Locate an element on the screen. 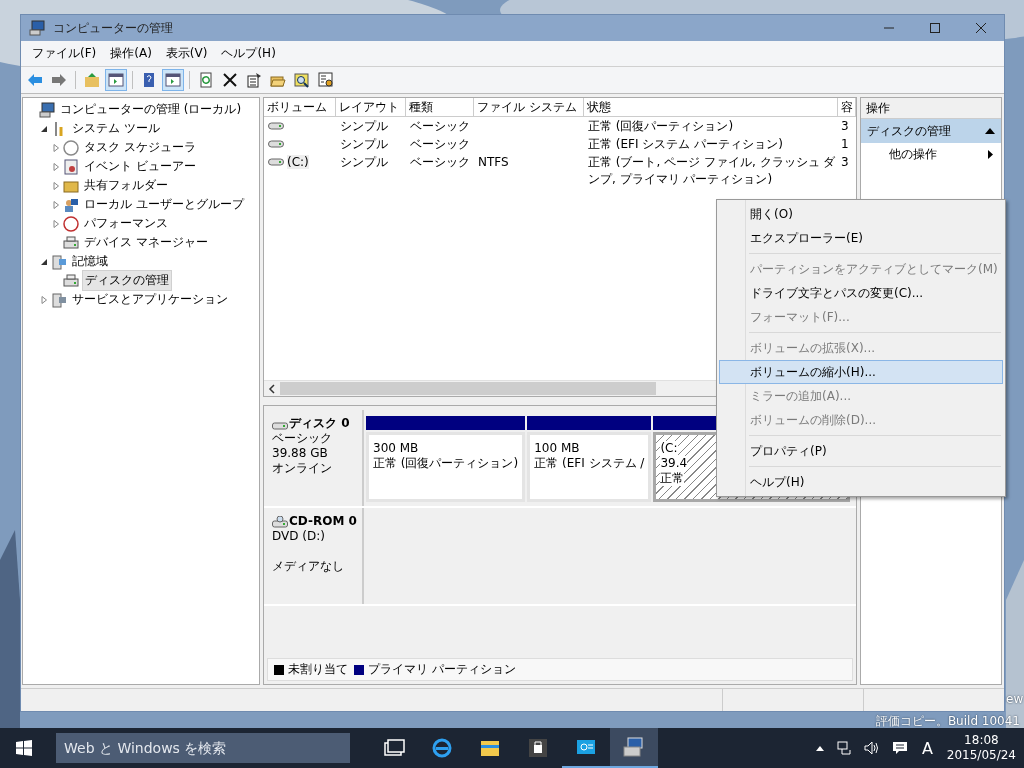 The image size is (1024, 768). show-hidden-icons-icon is located at coordinates (819, 748).